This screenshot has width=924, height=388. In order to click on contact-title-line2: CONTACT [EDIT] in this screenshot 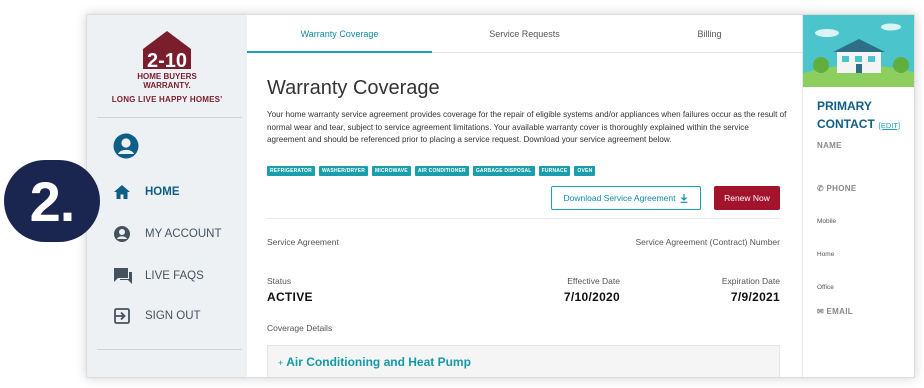, I will do `click(858, 124)`.